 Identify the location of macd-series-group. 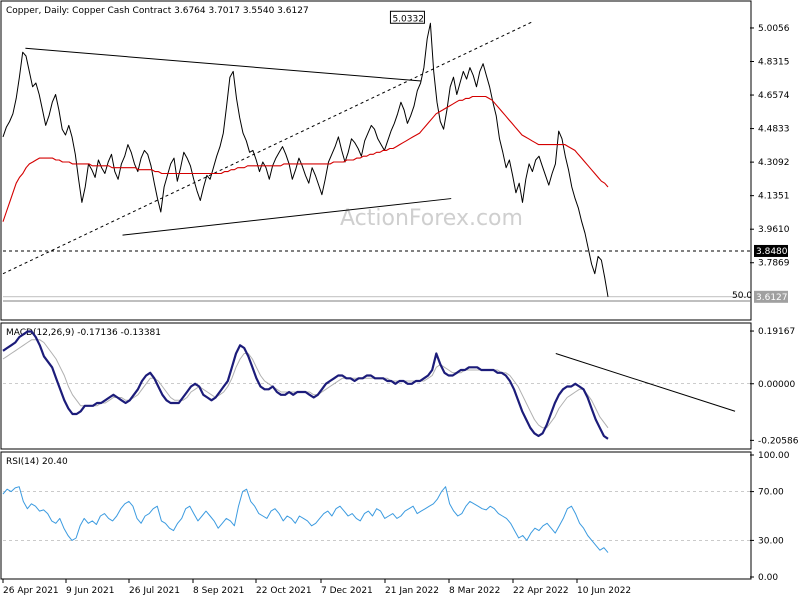
(305, 385).